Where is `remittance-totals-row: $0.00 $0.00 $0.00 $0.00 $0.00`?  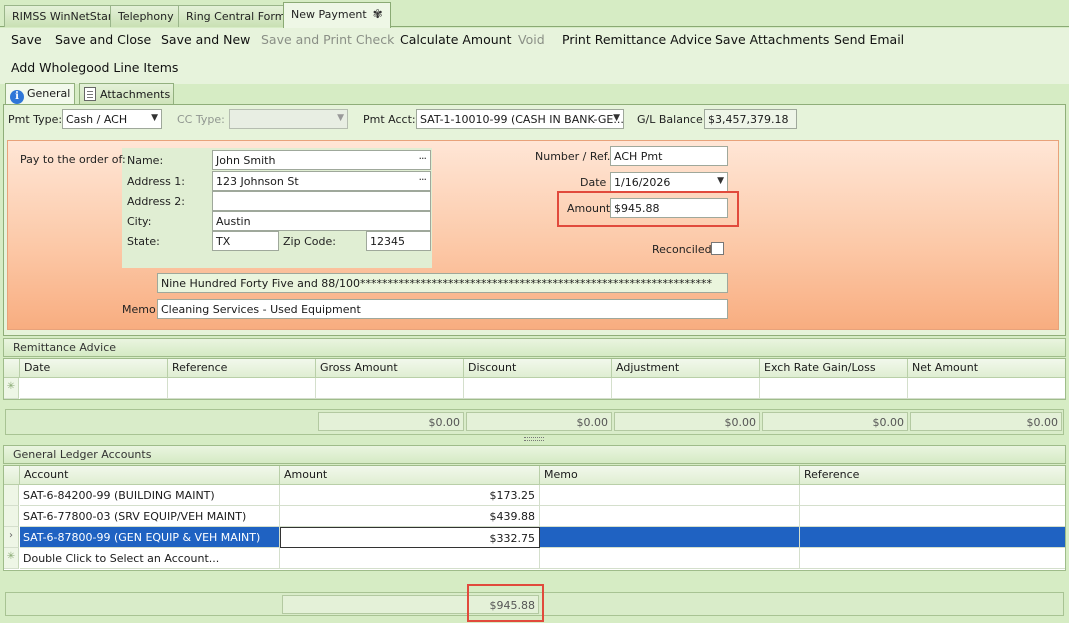
remittance-totals-row: $0.00 $0.00 $0.00 $0.00 $0.00 is located at coordinates (534, 422).